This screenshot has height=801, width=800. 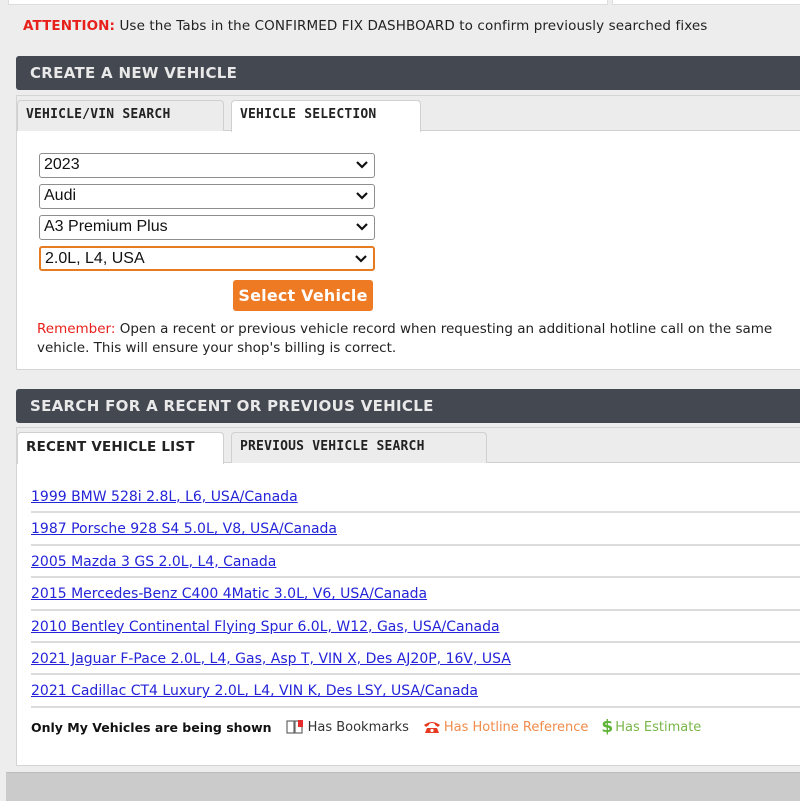 I want to click on top-box-right, so click(x=706, y=2).